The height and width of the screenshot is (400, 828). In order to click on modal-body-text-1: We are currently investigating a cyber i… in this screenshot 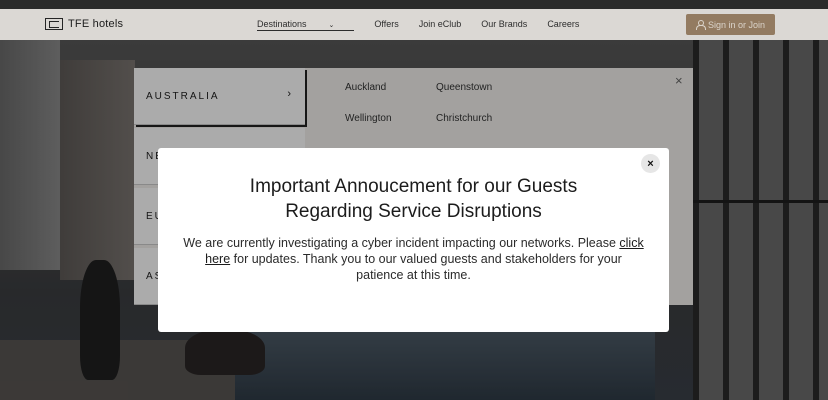, I will do `click(401, 243)`.